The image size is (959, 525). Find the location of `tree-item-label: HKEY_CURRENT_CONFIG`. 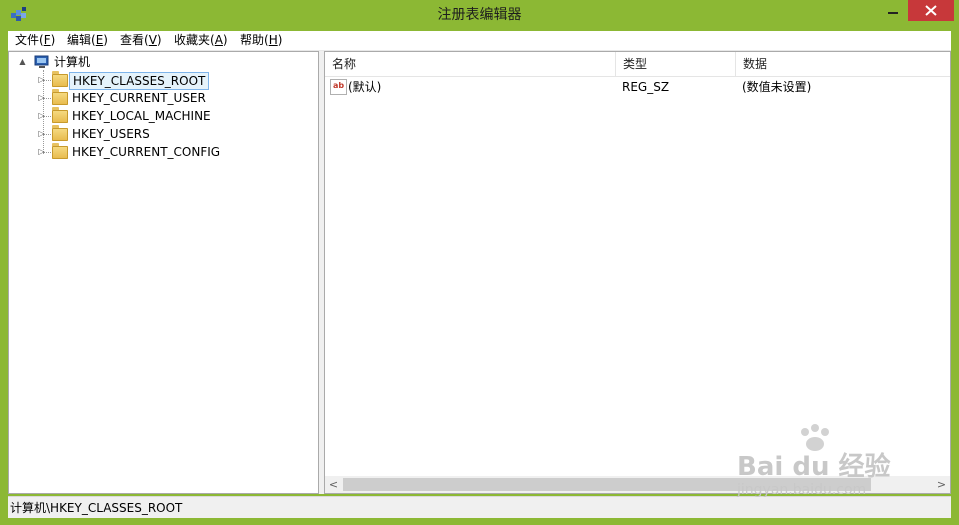

tree-item-label: HKEY_CURRENT_CONFIG is located at coordinates (146, 152).